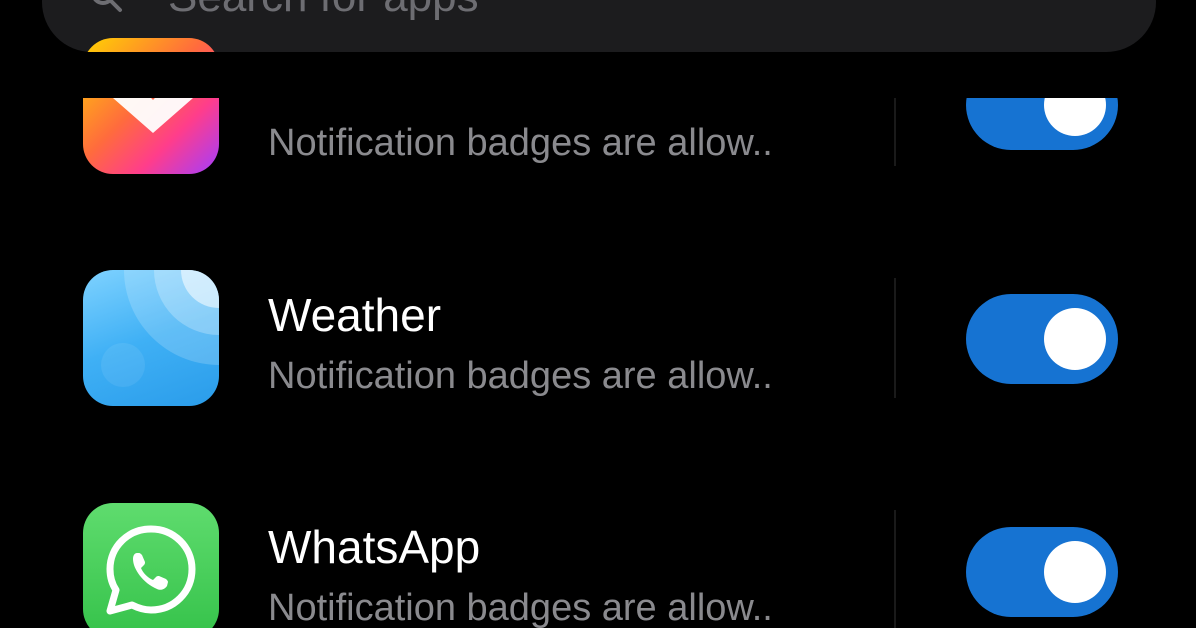 The width and height of the screenshot is (1196, 628). Describe the element at coordinates (151, 565) in the screenshot. I see `whatsapp-icon` at that location.